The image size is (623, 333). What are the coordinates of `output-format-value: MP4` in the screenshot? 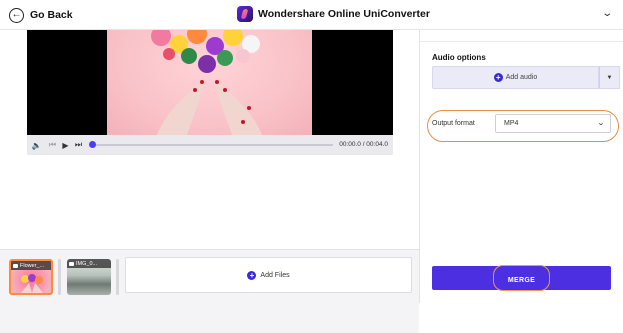 It's located at (511, 123).